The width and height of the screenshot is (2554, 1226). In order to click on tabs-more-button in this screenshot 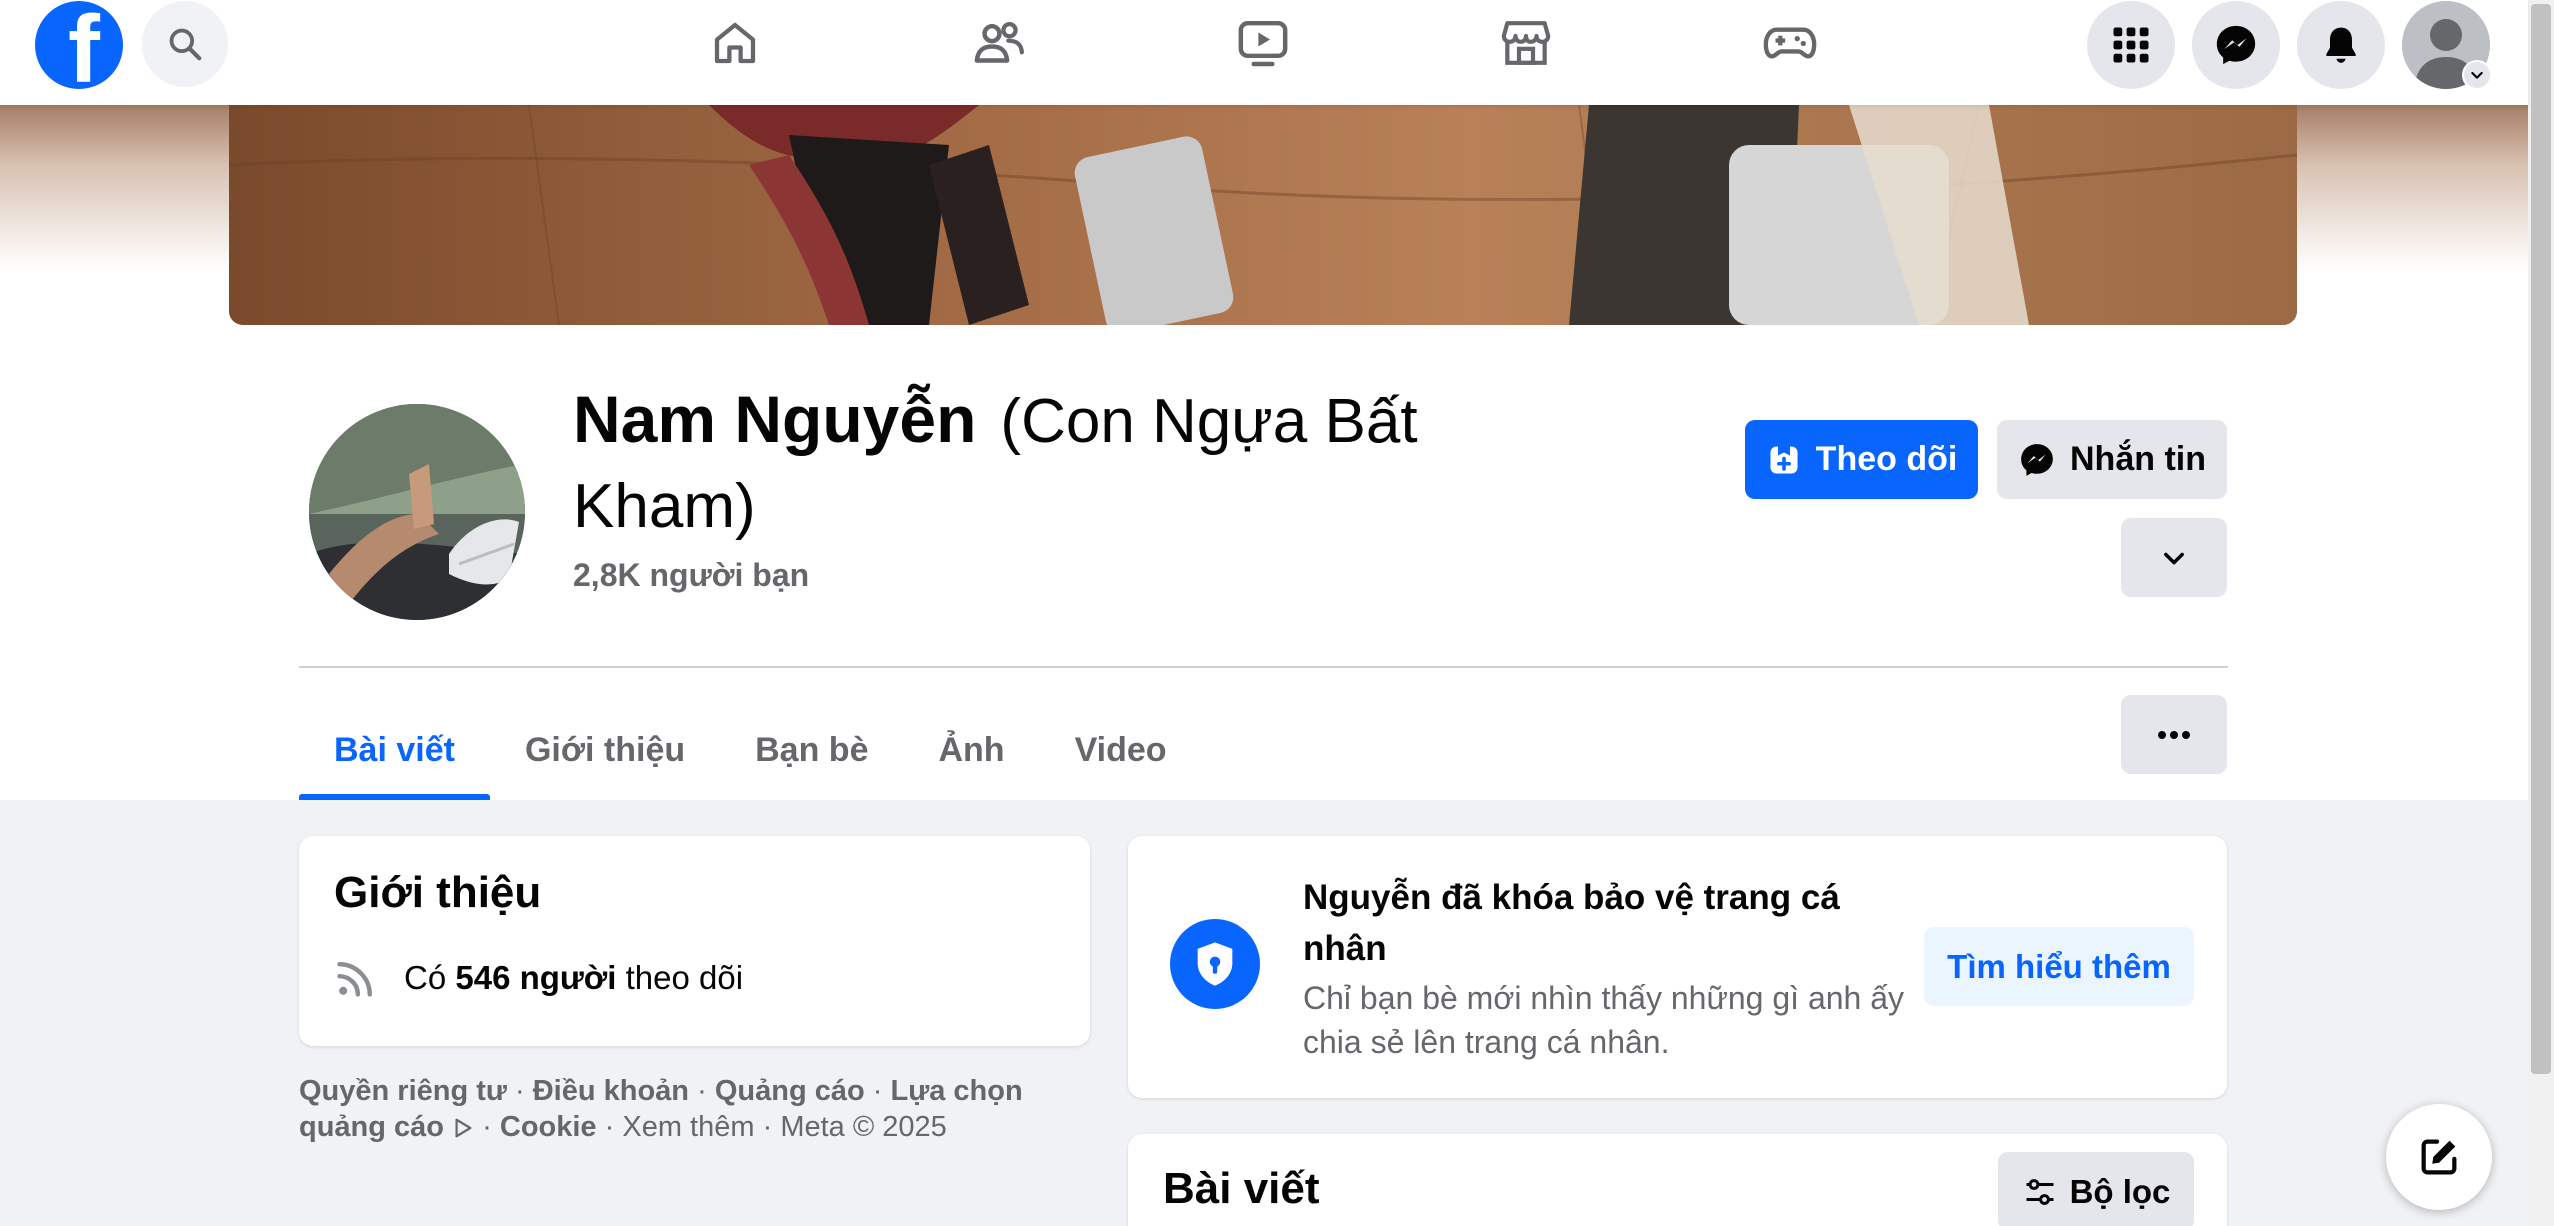, I will do `click(2174, 734)`.